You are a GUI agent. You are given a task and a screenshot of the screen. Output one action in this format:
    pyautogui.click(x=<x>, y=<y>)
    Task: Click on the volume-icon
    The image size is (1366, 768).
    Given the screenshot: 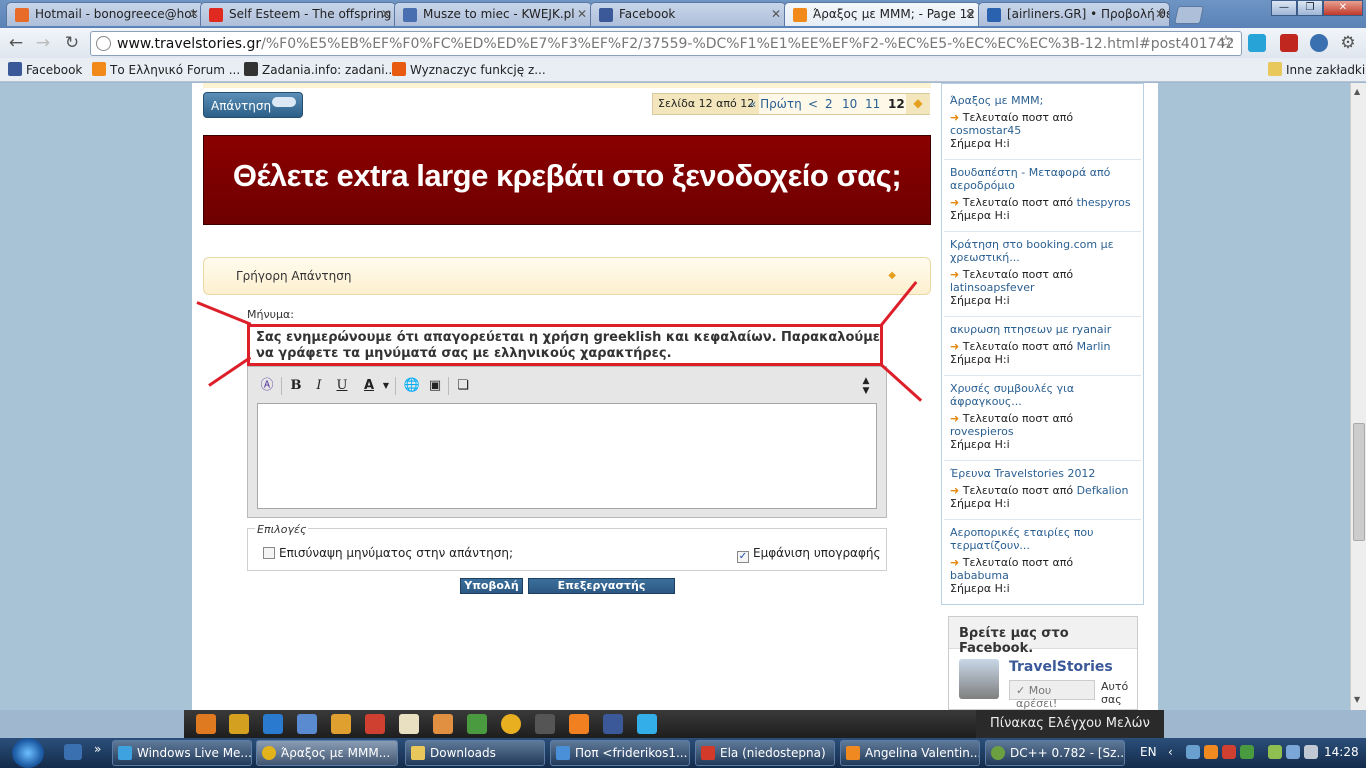 What is the action you would take?
    pyautogui.click(x=1311, y=752)
    